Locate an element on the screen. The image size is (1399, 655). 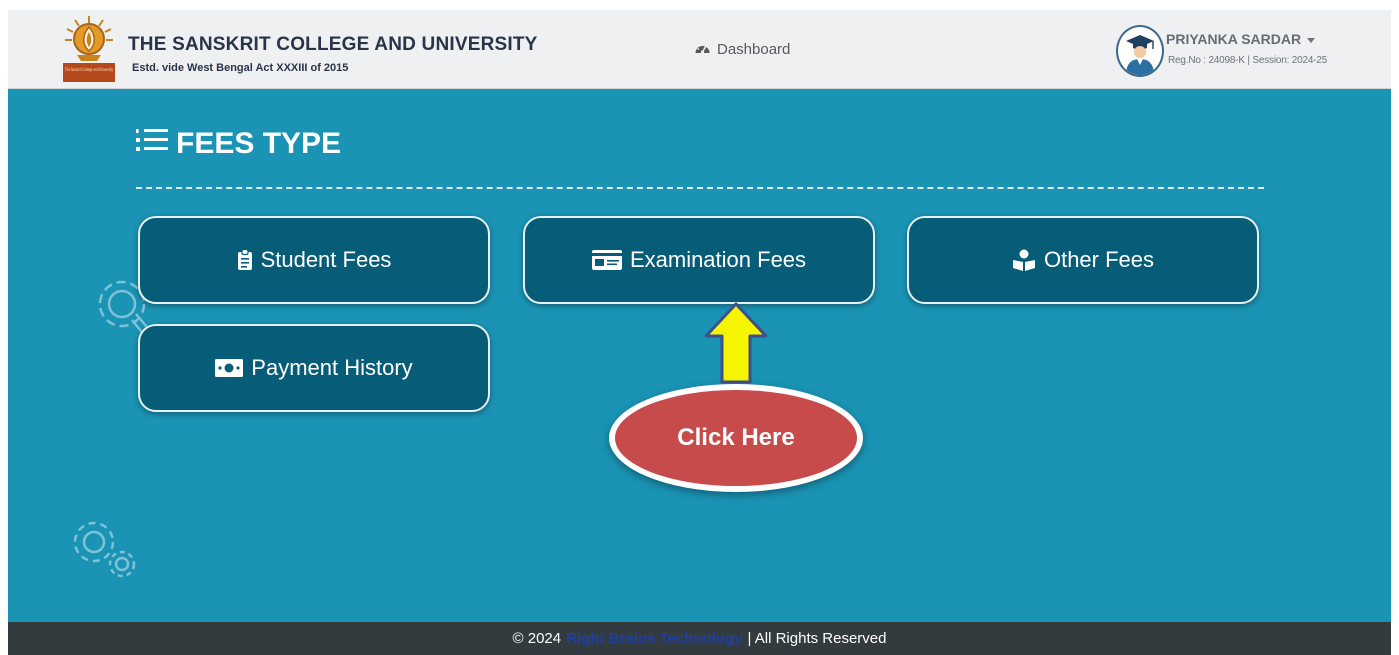
click-here-text: Click Here is located at coordinates (736, 437).